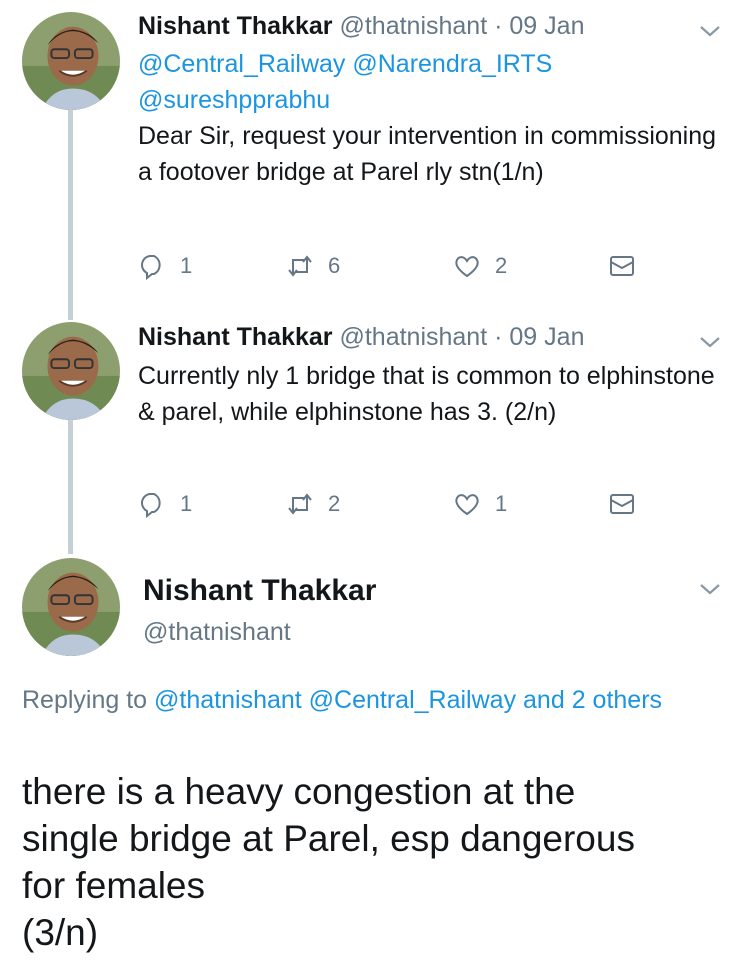  What do you see at coordinates (335, 700) in the screenshot?
I see `replying-mentions: @thatnishant @Central_Railway` at bounding box center [335, 700].